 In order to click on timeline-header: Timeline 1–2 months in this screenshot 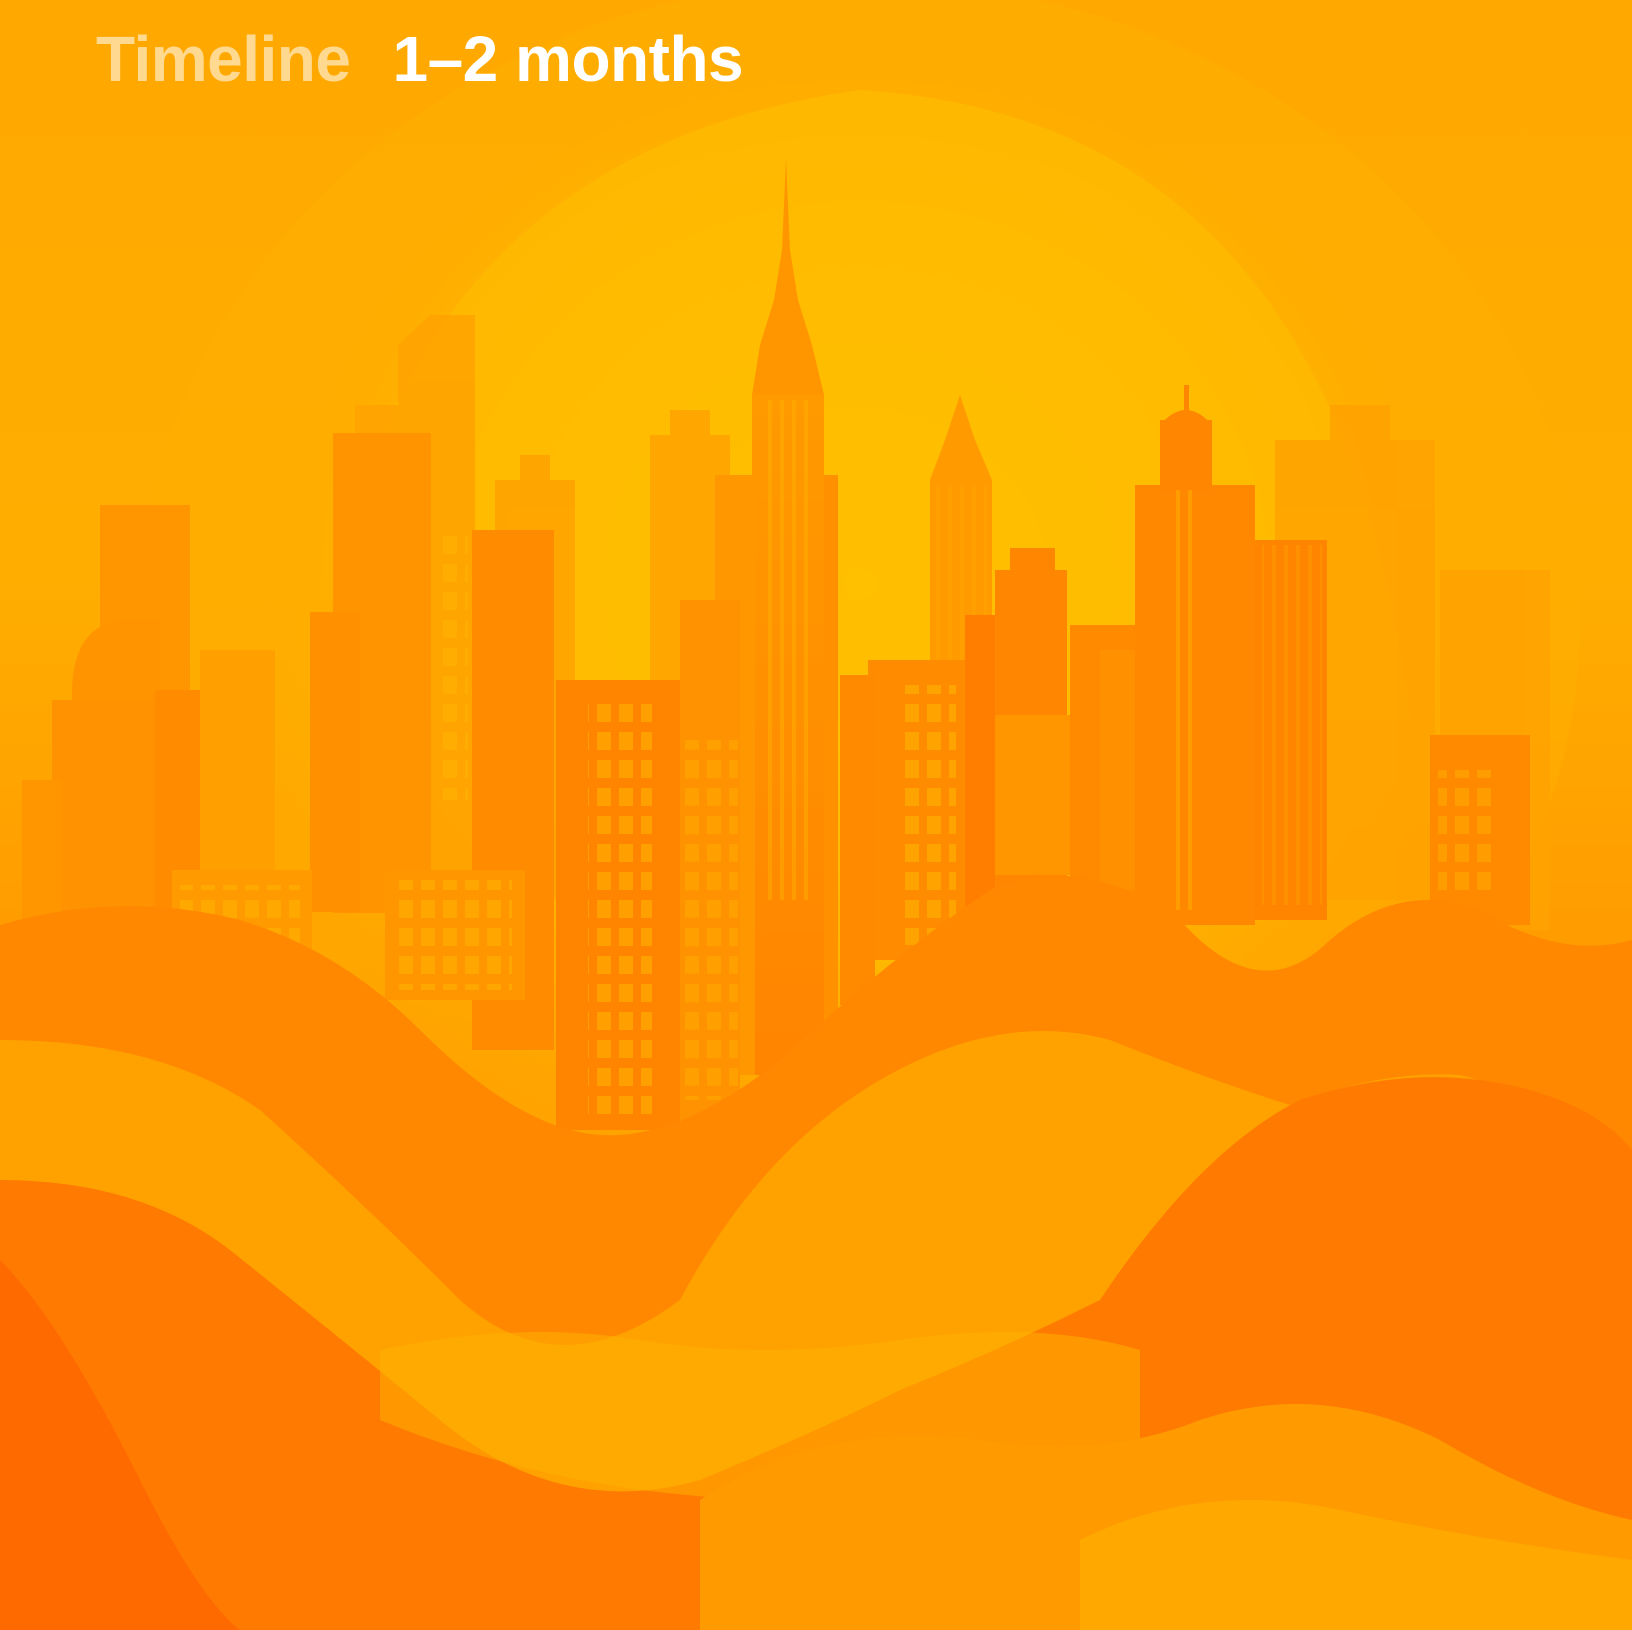, I will do `click(420, 59)`.